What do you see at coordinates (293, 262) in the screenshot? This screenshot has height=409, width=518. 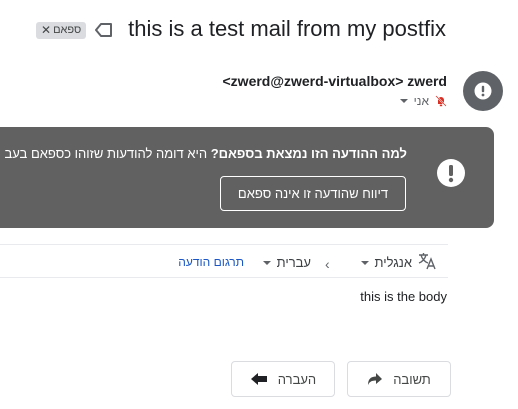 I see `target-language-label: עברית` at bounding box center [293, 262].